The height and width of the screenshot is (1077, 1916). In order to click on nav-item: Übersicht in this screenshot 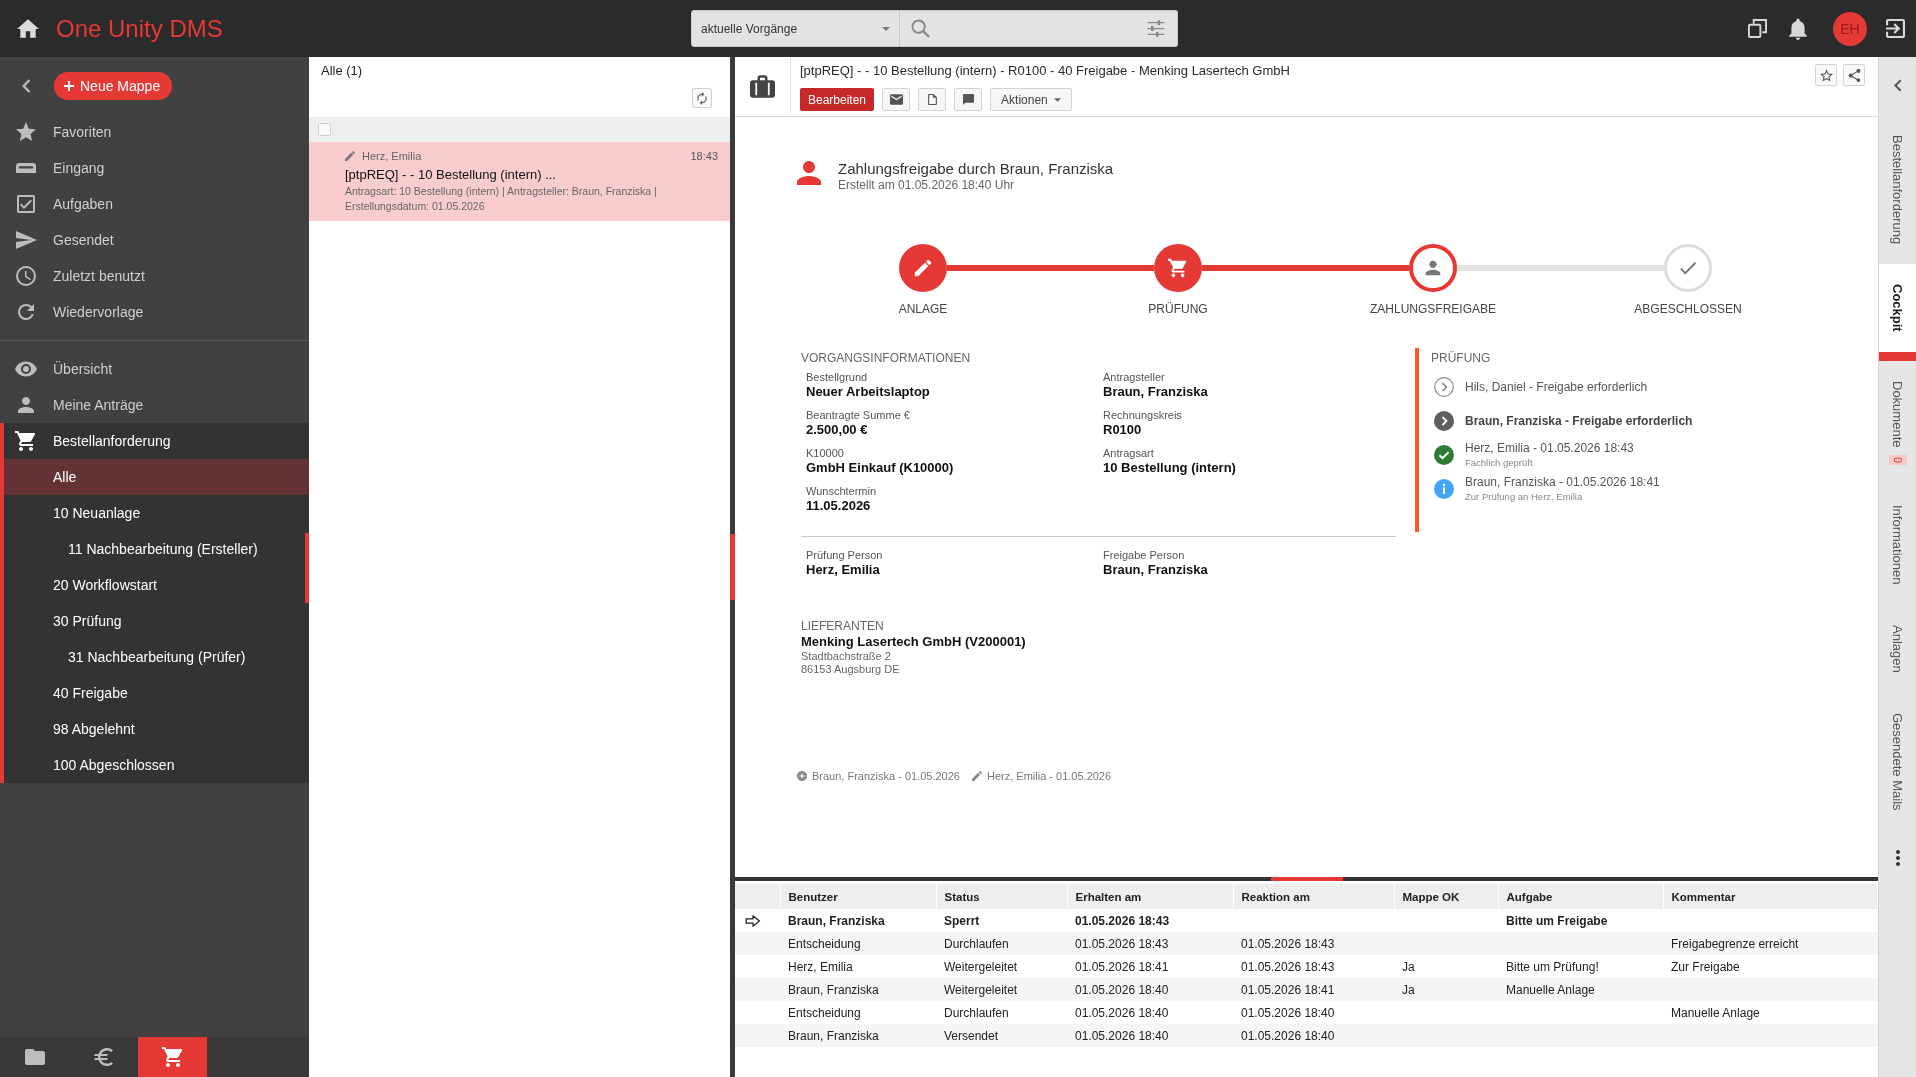, I will do `click(154, 369)`.